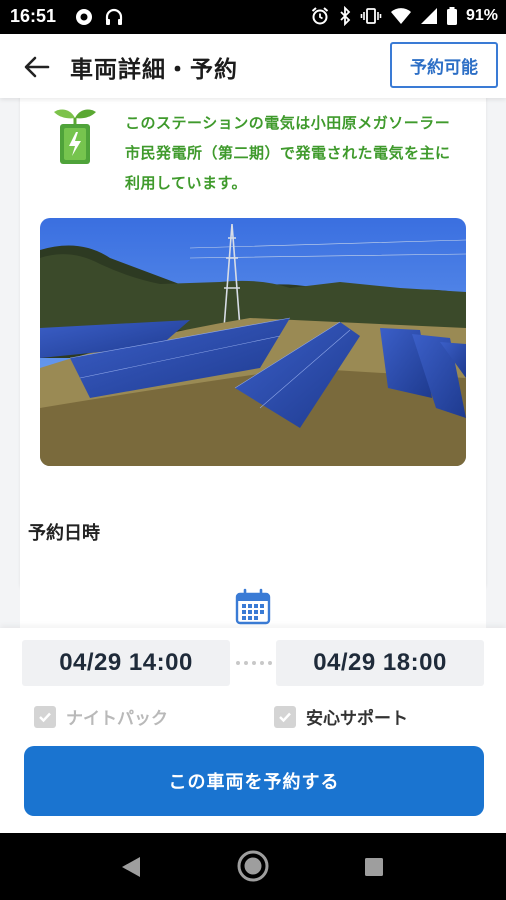  Describe the element at coordinates (84, 17) in the screenshot. I see `record-icon` at that location.